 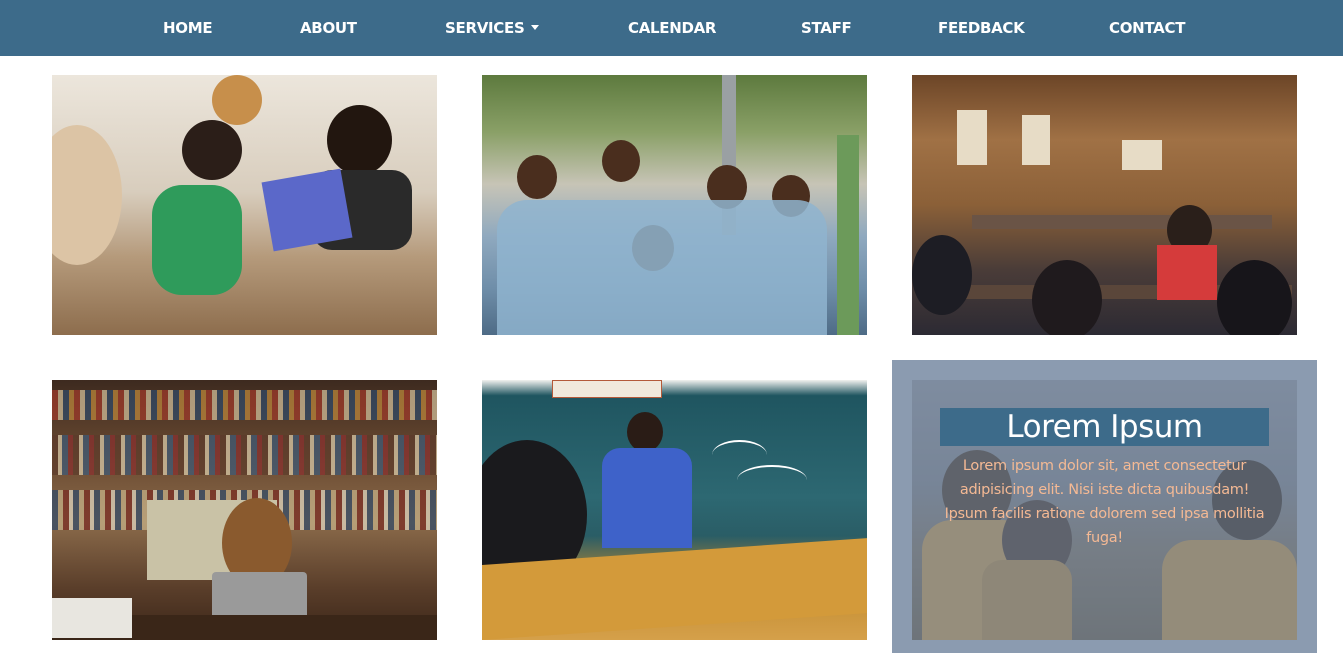 I want to click on nav-services: SERVICES, so click(x=492, y=28).